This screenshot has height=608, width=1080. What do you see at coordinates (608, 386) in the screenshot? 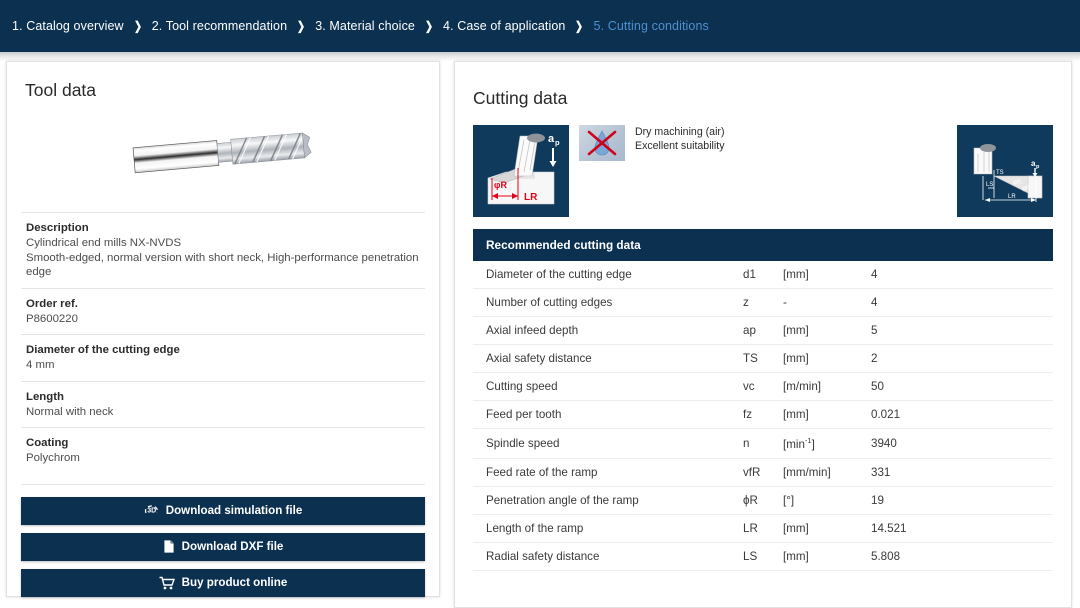
I see `cell-parameter-label: Cutting speed` at bounding box center [608, 386].